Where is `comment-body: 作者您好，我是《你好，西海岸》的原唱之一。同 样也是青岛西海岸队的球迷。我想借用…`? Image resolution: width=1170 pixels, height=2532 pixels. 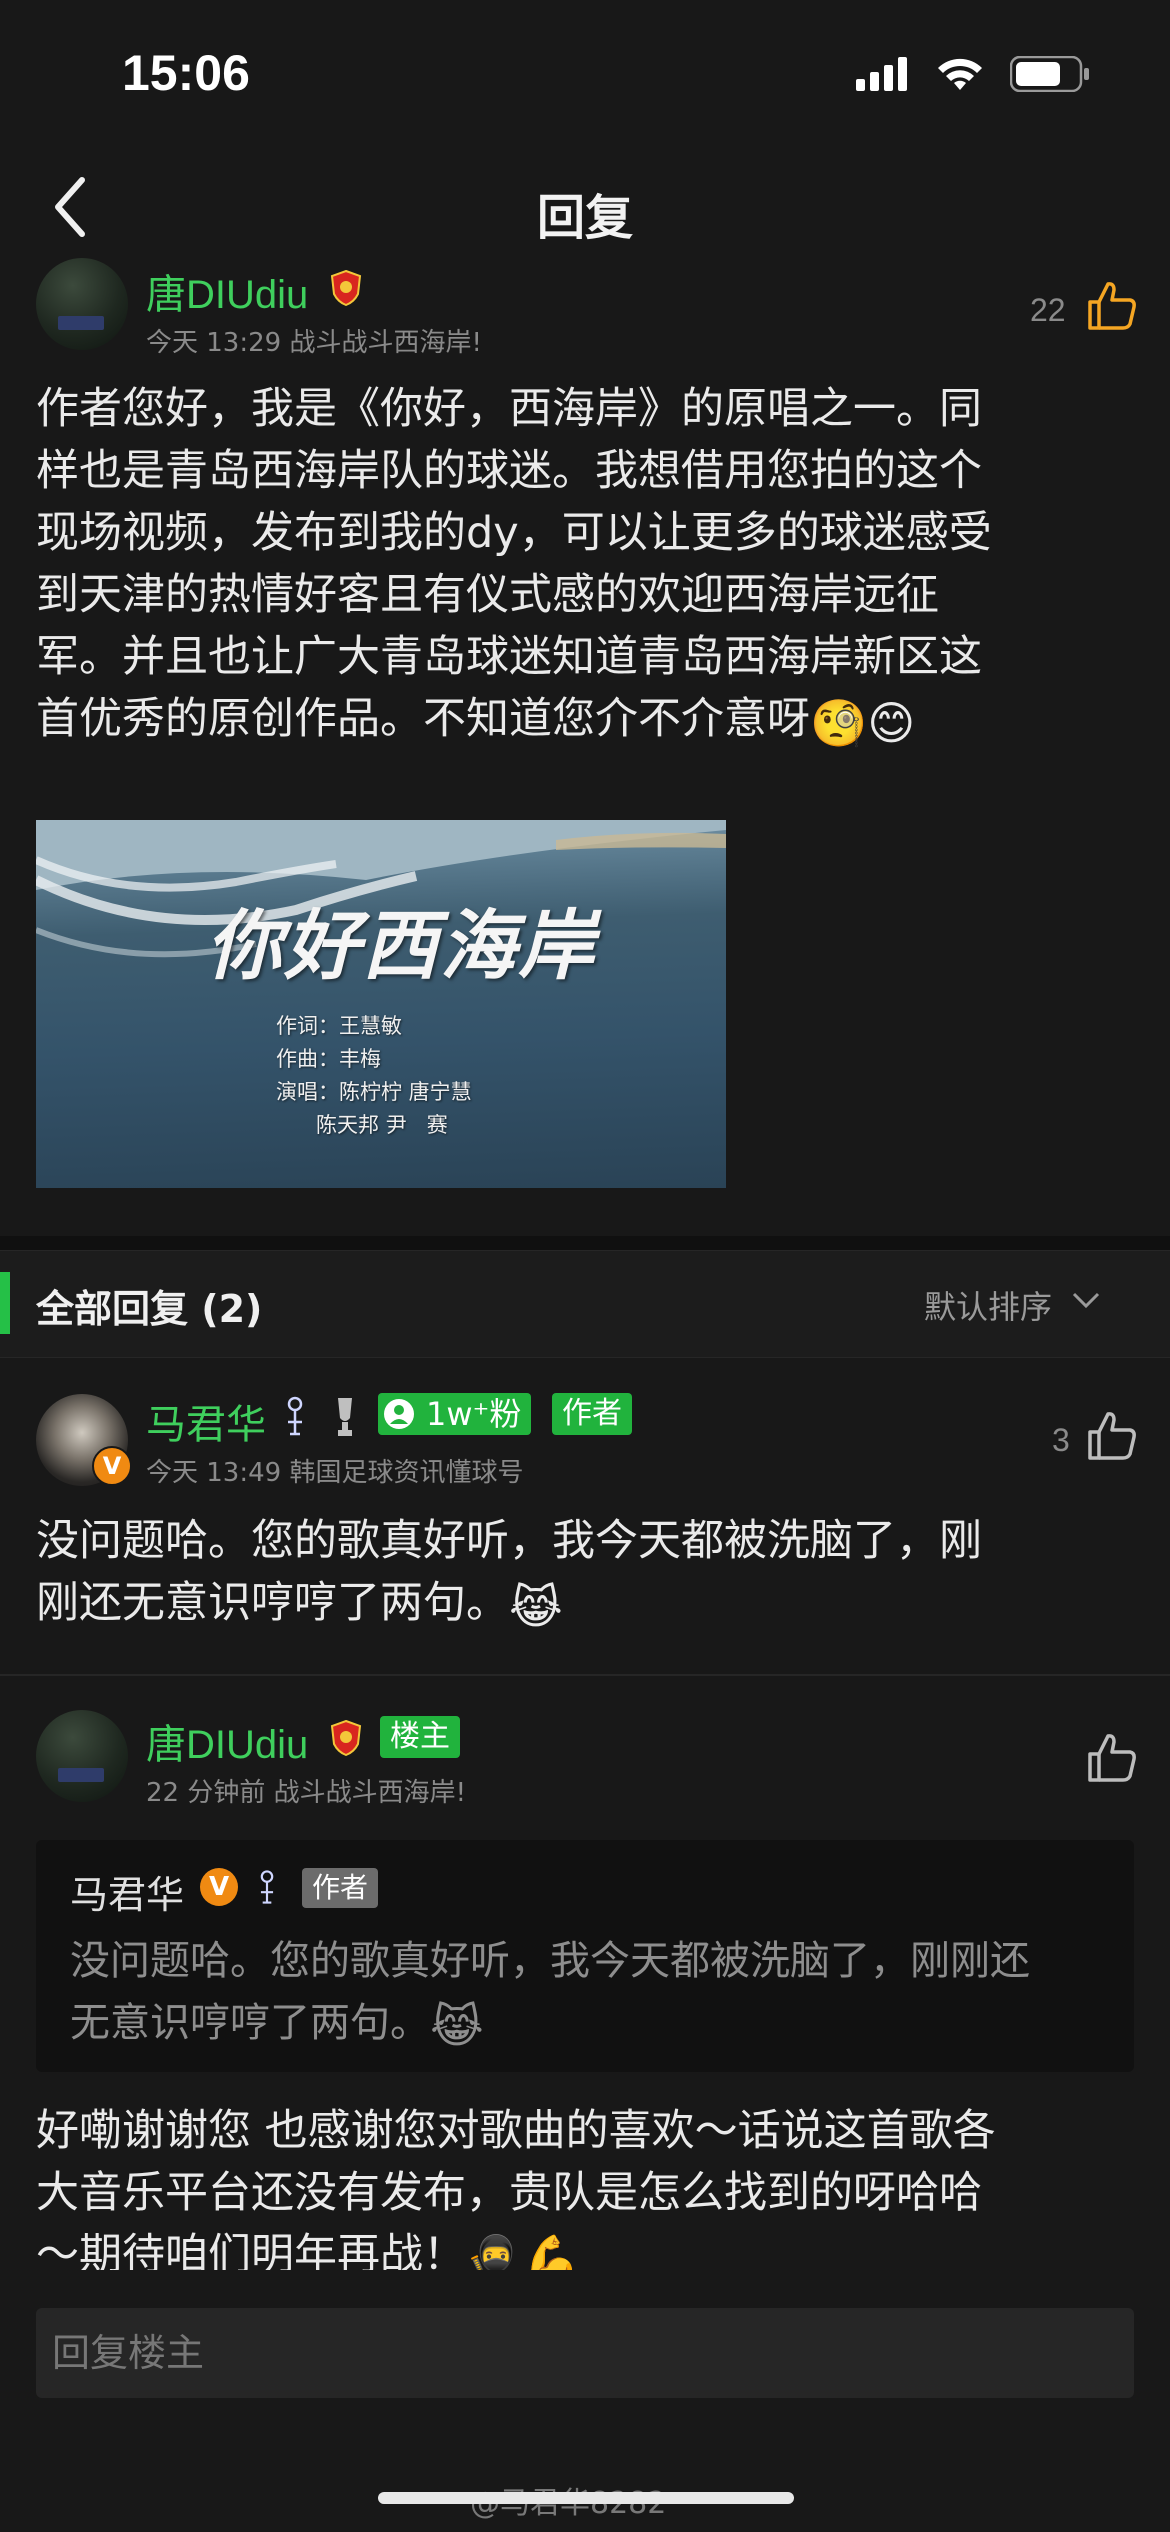
comment-body: 作者您好，我是《你好，西海岸》的原唱之一。同 样也是青岛西海岸队的球迷。我想借用… is located at coordinates (514, 566).